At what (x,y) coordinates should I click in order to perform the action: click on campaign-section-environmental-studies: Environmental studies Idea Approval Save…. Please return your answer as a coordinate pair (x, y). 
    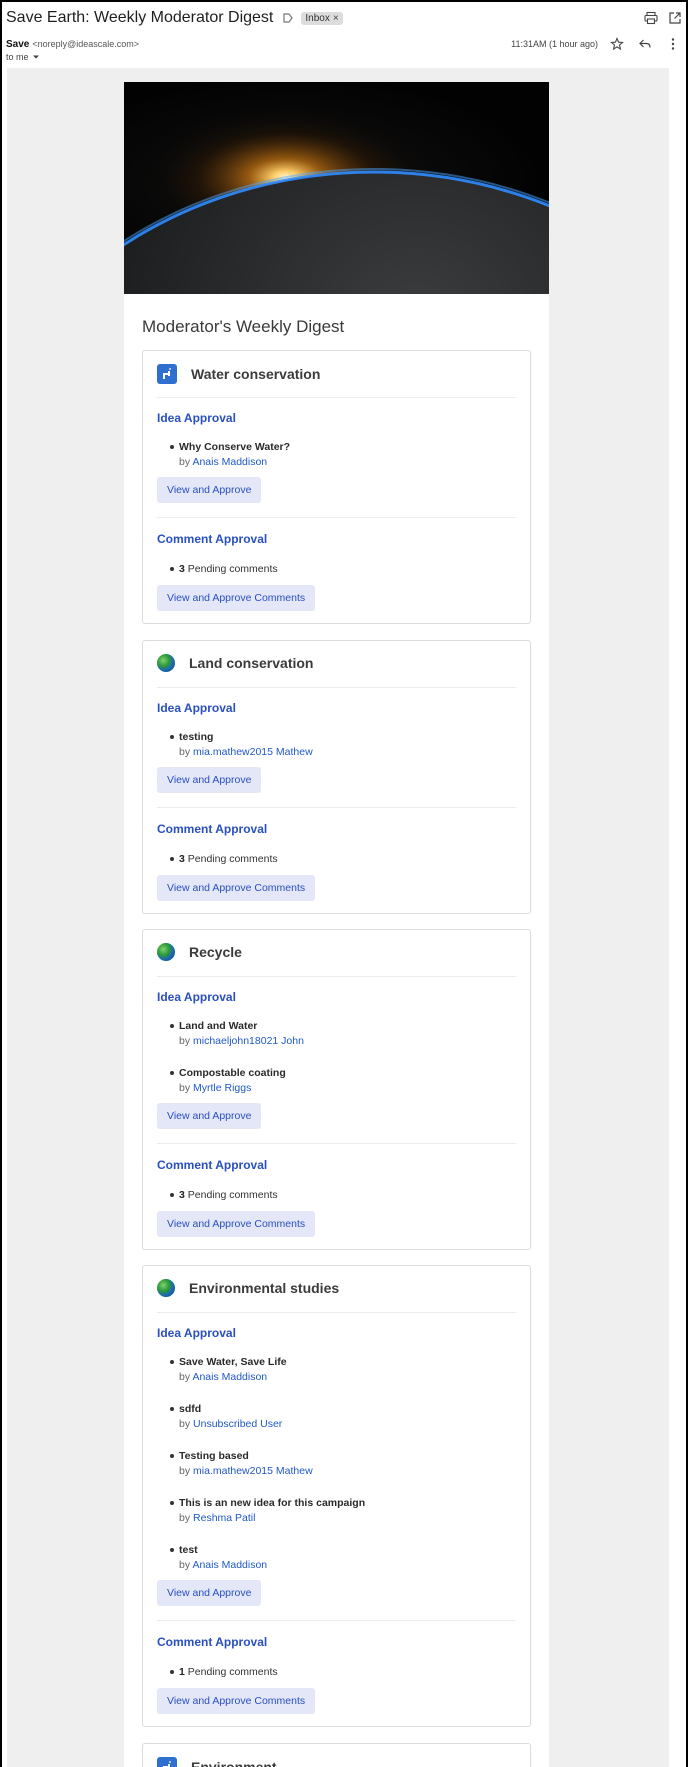
    Looking at the image, I should click on (336, 1496).